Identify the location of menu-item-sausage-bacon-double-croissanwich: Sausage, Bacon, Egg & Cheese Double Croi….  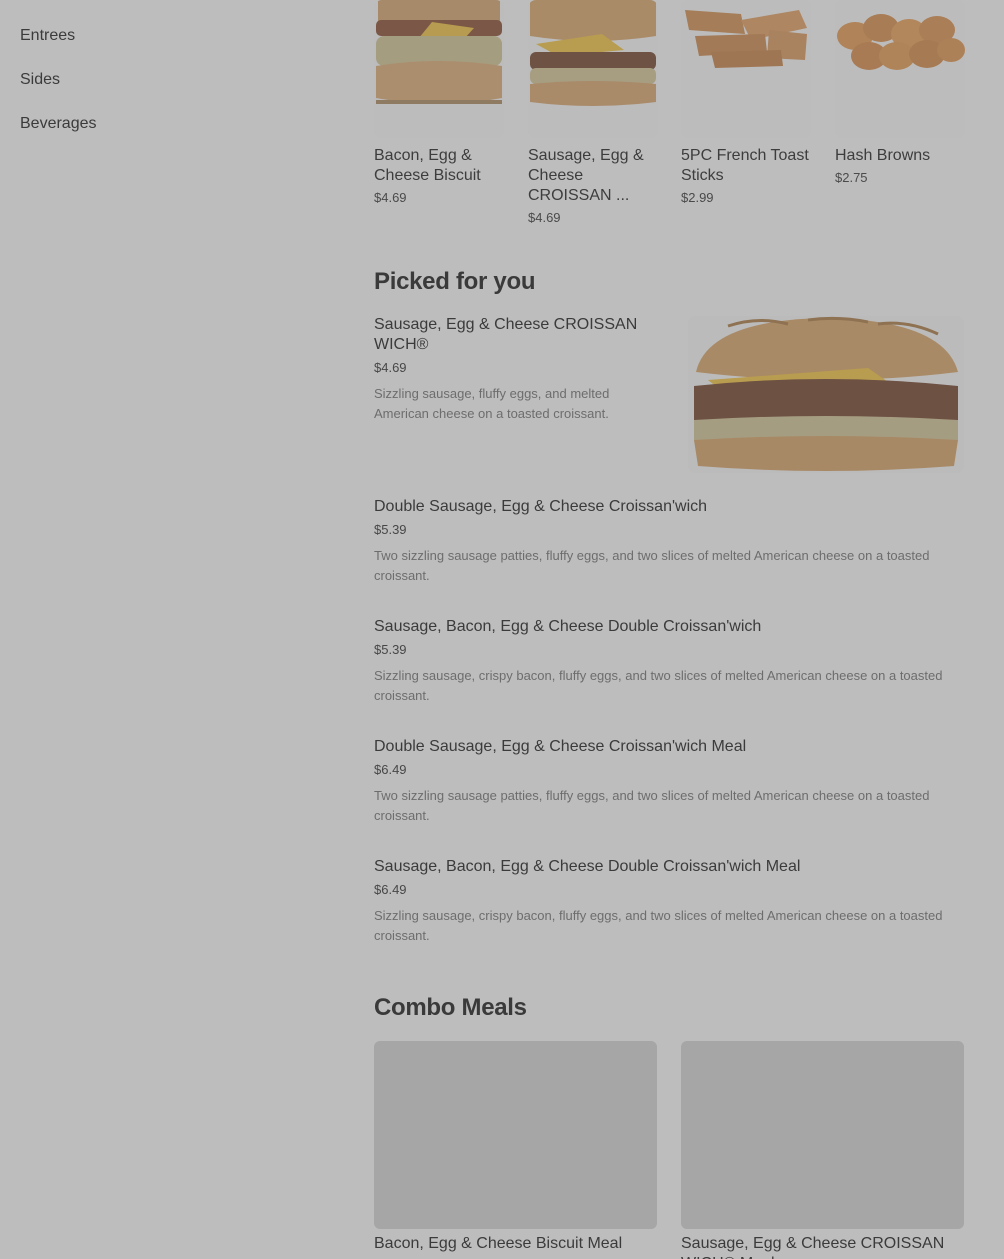
(669, 661).